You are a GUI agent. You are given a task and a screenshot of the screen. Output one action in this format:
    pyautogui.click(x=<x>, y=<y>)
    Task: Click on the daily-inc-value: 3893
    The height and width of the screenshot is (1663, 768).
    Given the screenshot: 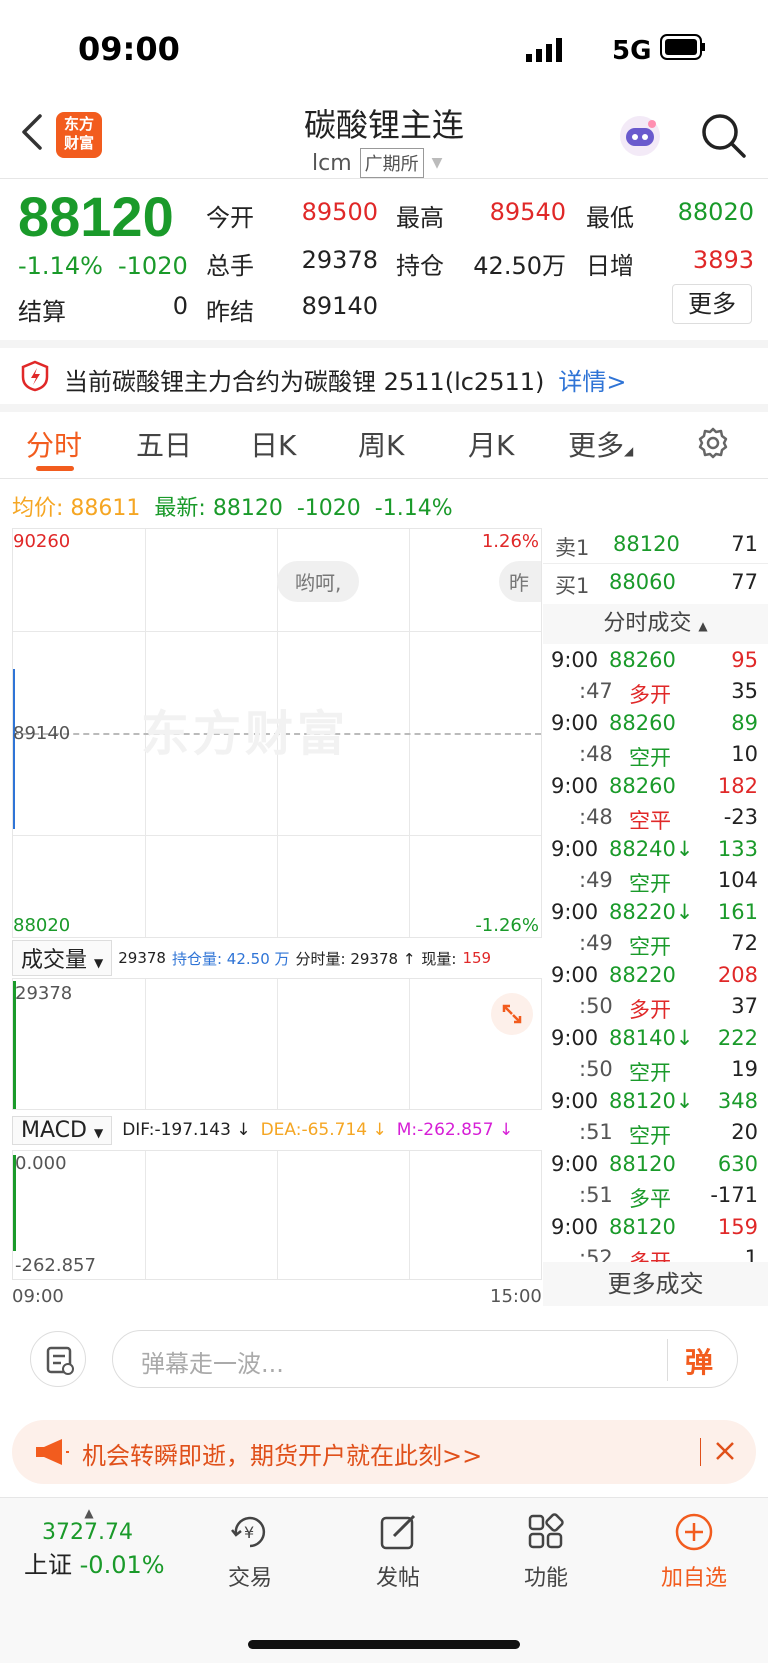 What is the action you would take?
    pyautogui.click(x=723, y=260)
    